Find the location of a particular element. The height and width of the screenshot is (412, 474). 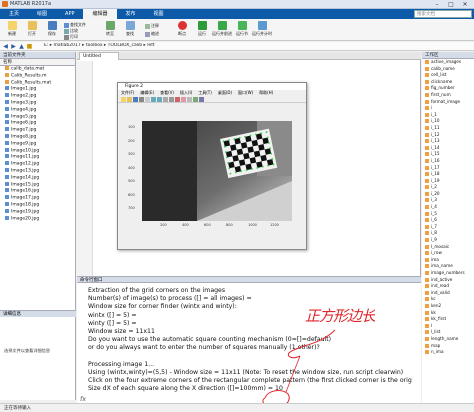

annotation-arrow is located at coordinates (299, 368).